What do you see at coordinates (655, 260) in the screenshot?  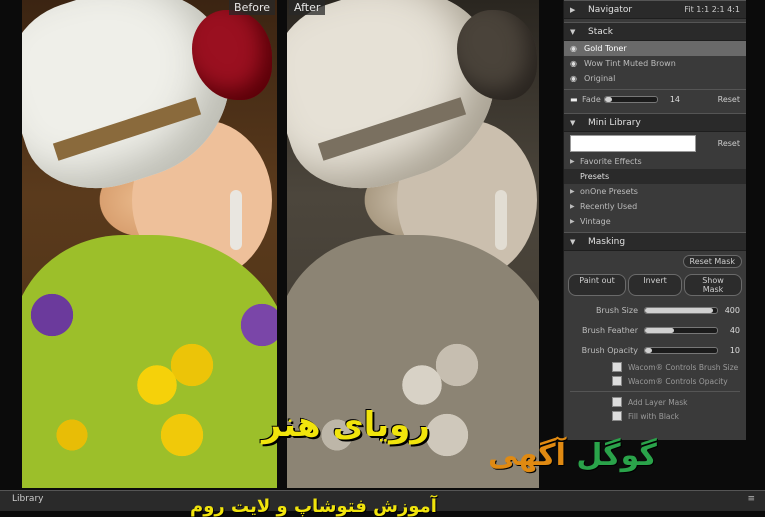 I see `reset-mask-row: Reset Mask` at bounding box center [655, 260].